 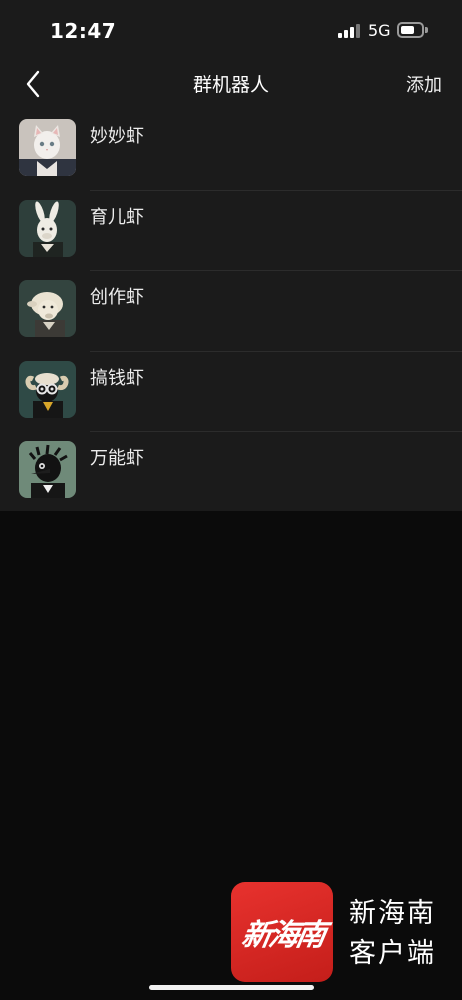 What do you see at coordinates (231, 30) in the screenshot?
I see `status-bar: 12:47 5G` at bounding box center [231, 30].